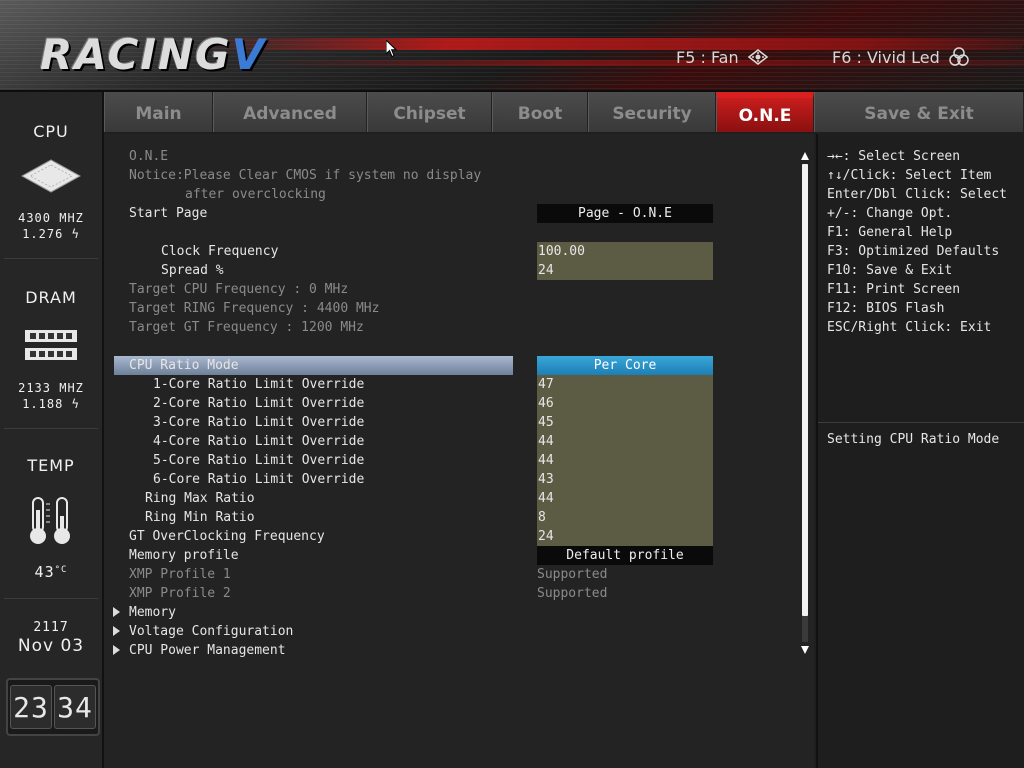 This screenshot has width=1024, height=768. I want to click on notice-text-cont: after overclocking, so click(255, 194).